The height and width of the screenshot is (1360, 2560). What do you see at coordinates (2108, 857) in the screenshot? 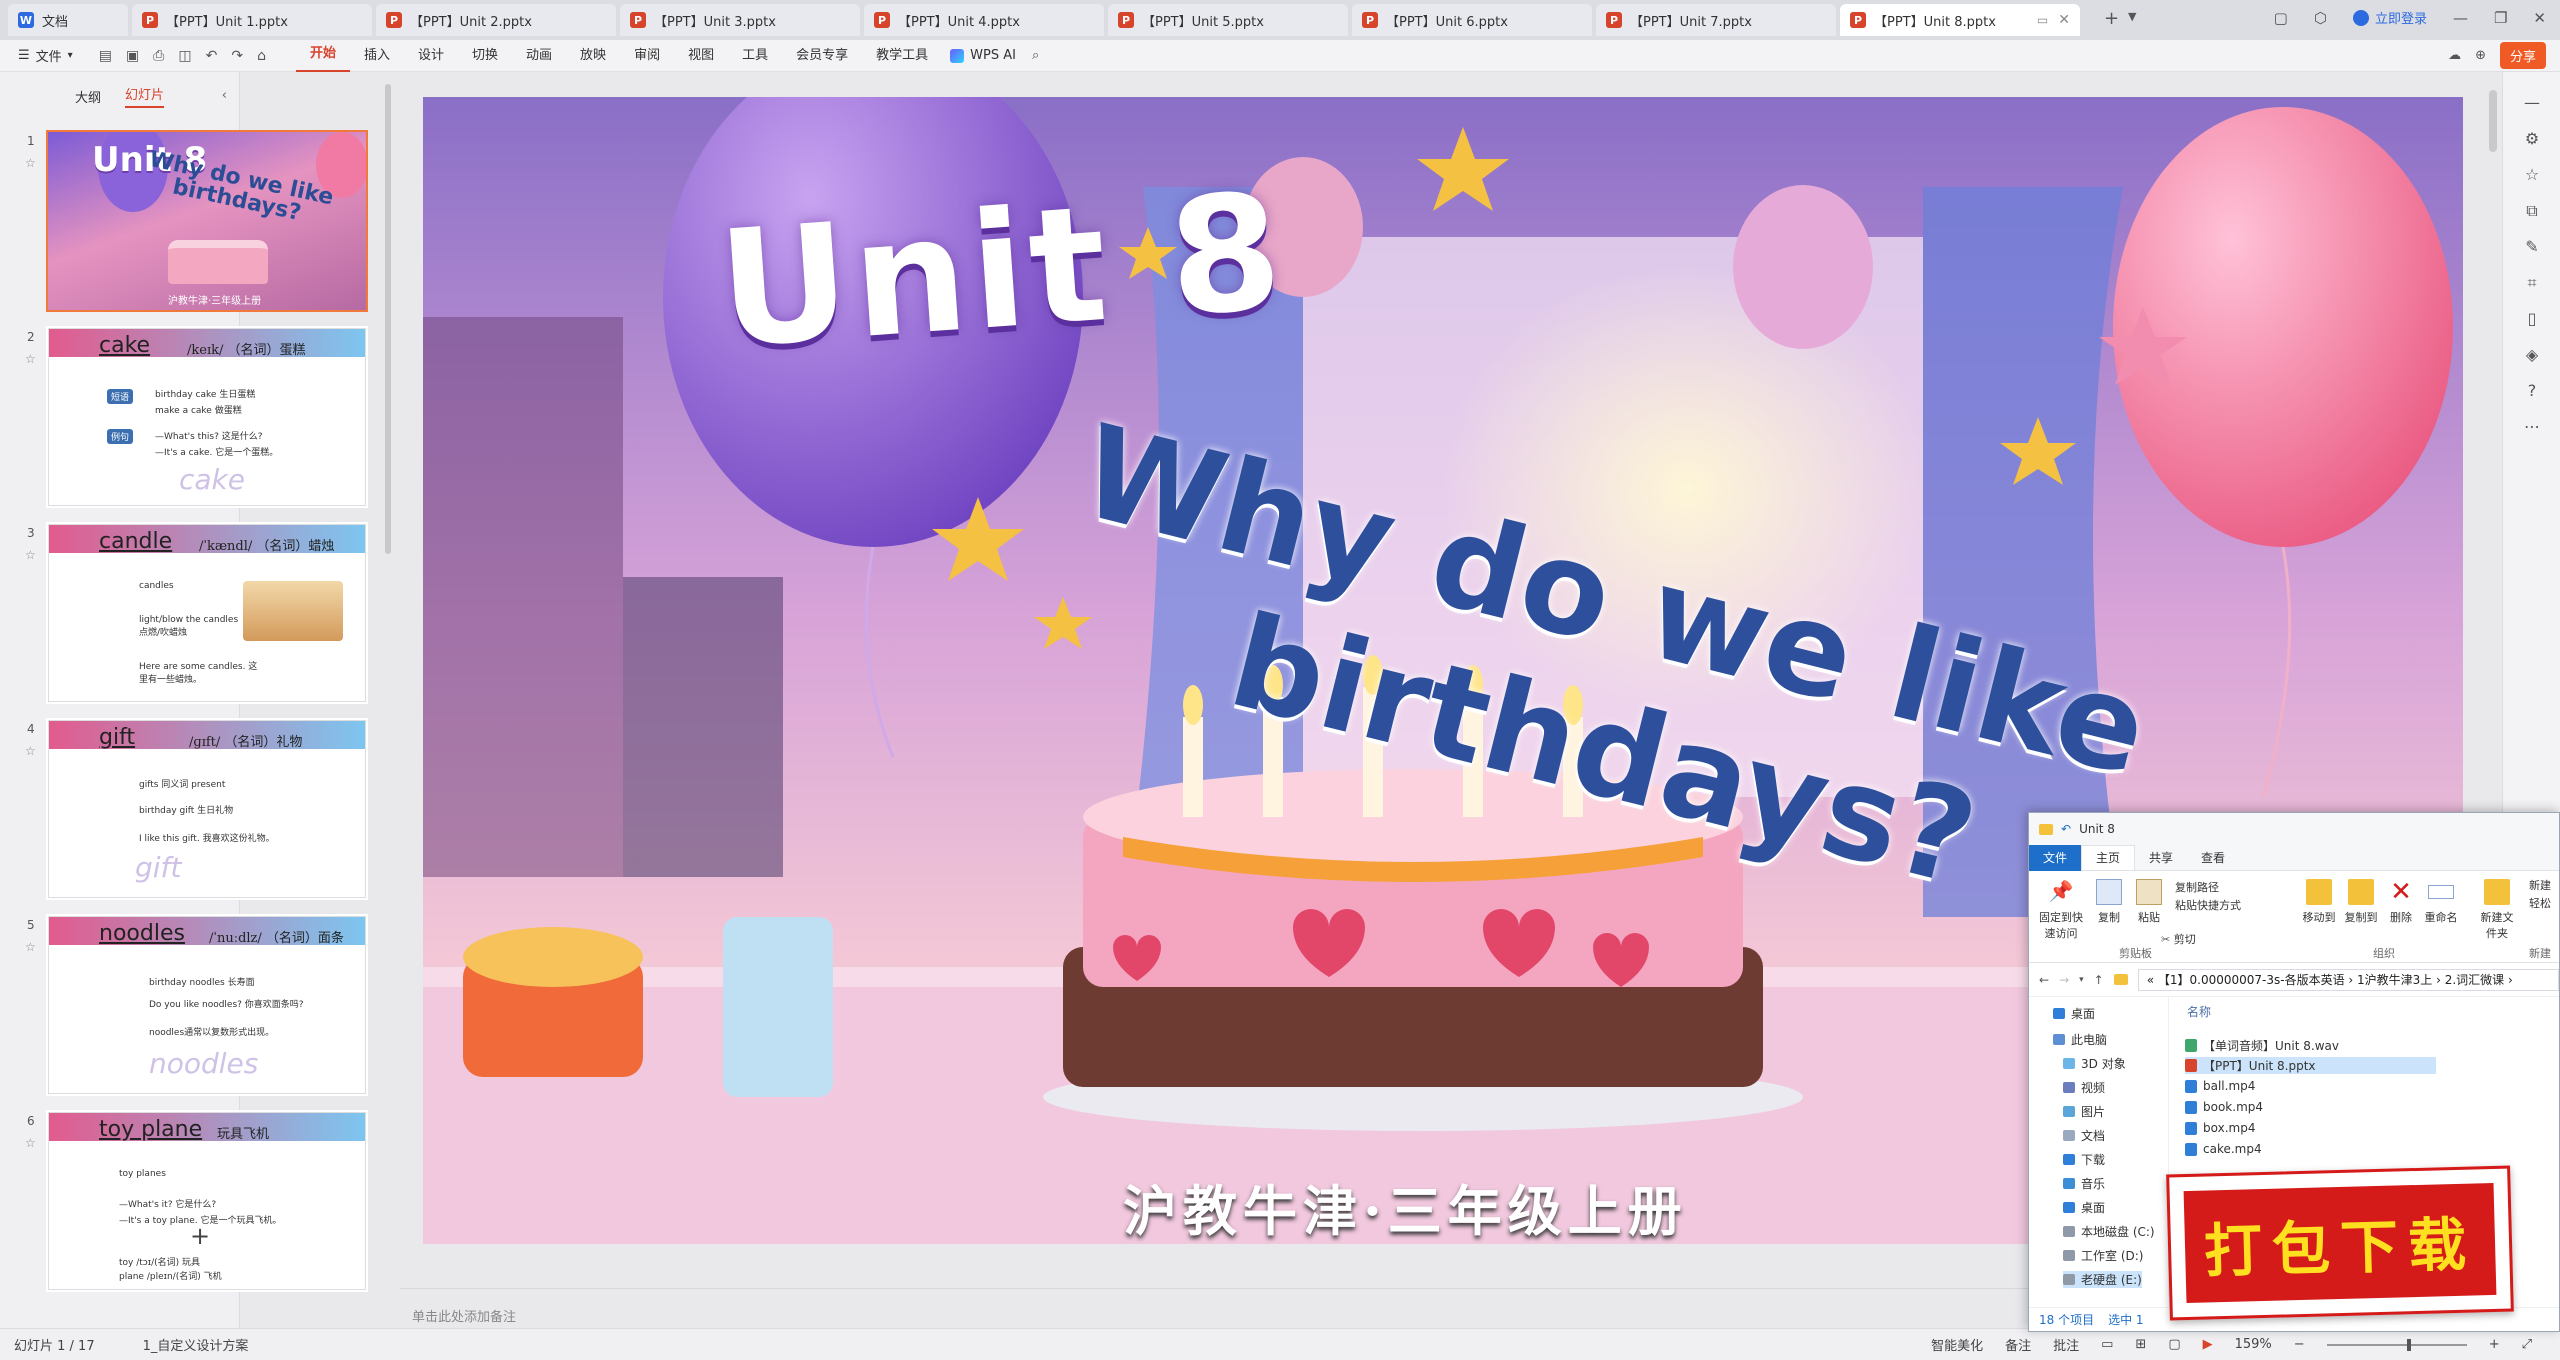
I see `explorer-tab-home: 主页` at bounding box center [2108, 857].